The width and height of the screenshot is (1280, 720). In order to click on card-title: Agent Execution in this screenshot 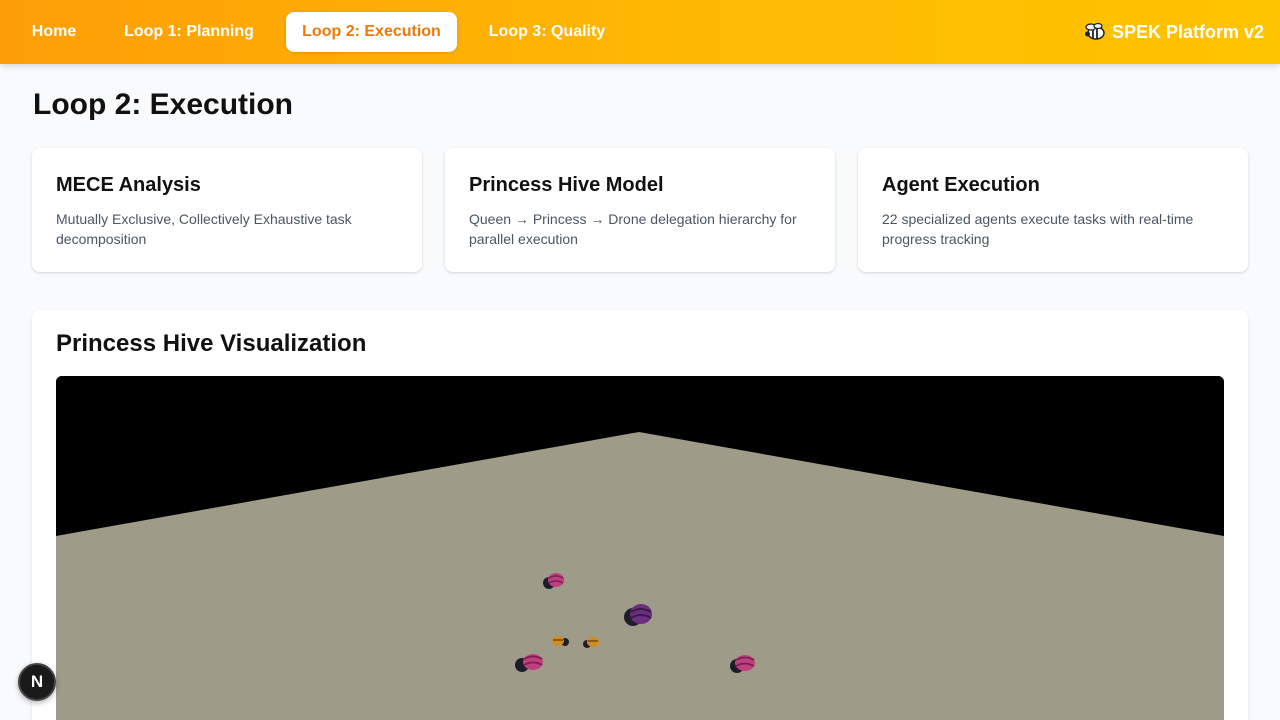, I will do `click(961, 185)`.